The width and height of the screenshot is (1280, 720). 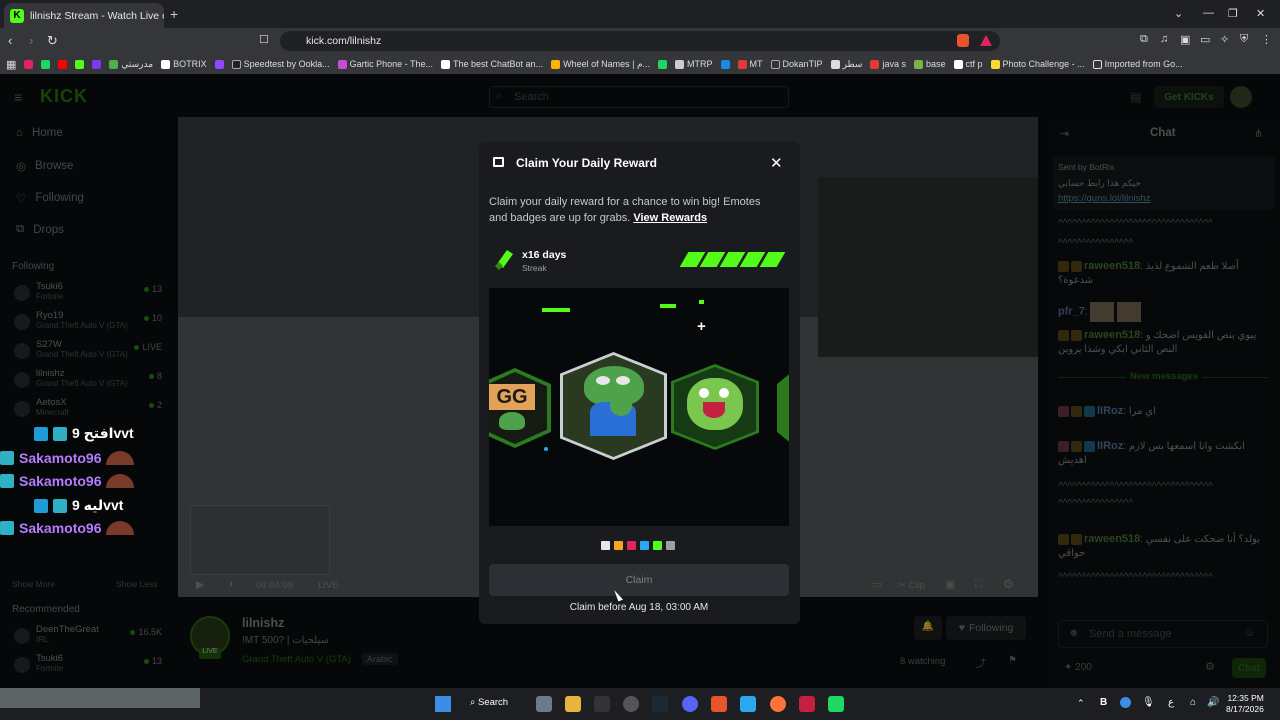 I want to click on clock: 12:35 PM 8/17/2026, so click(x=1245, y=704).